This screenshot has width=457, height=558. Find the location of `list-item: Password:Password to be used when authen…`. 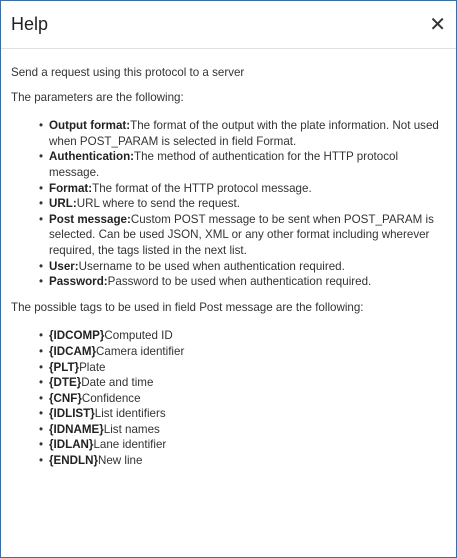

list-item: Password:Password to be used when authen… is located at coordinates (242, 282).